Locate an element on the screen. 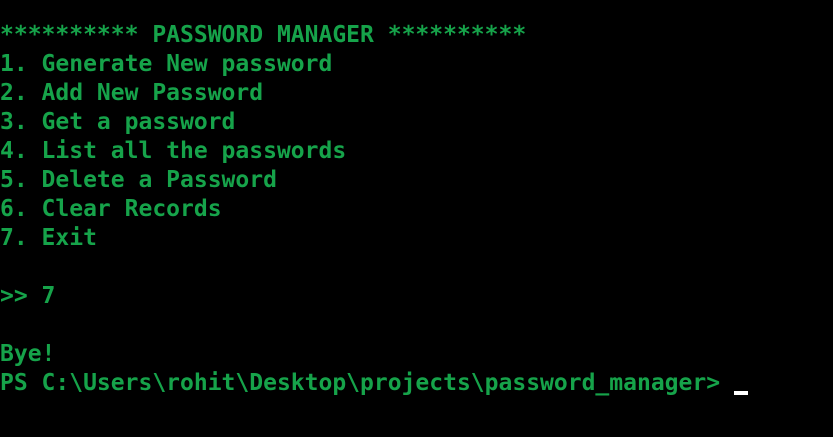  menu-item-clear: 6. Clear Records is located at coordinates (111, 209).